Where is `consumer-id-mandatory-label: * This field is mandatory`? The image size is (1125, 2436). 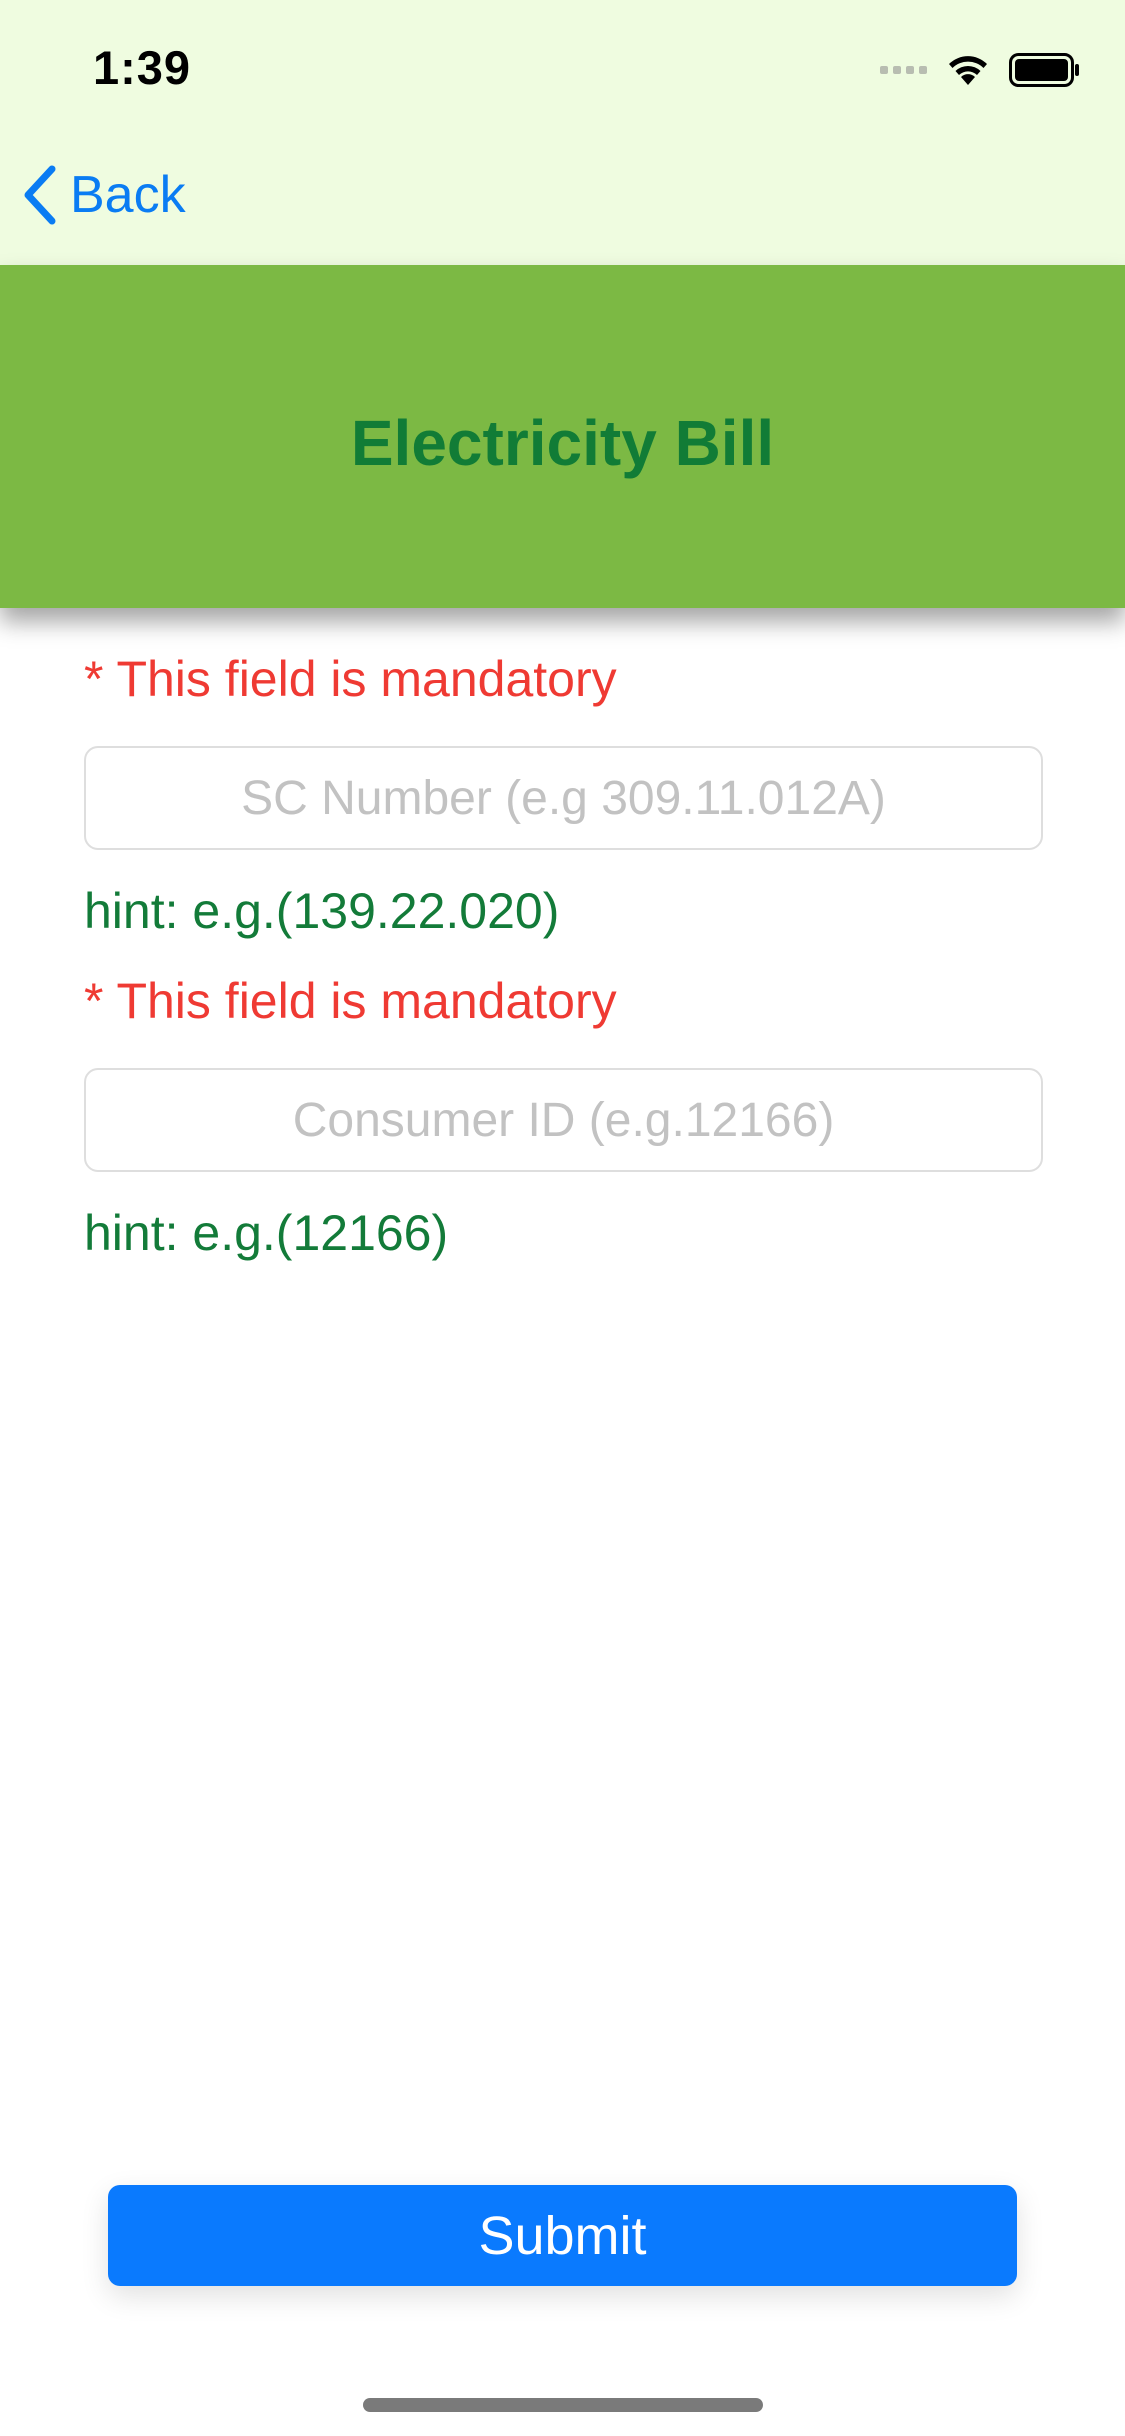
consumer-id-mandatory-label: * This field is mandatory is located at coordinates (350, 1001).